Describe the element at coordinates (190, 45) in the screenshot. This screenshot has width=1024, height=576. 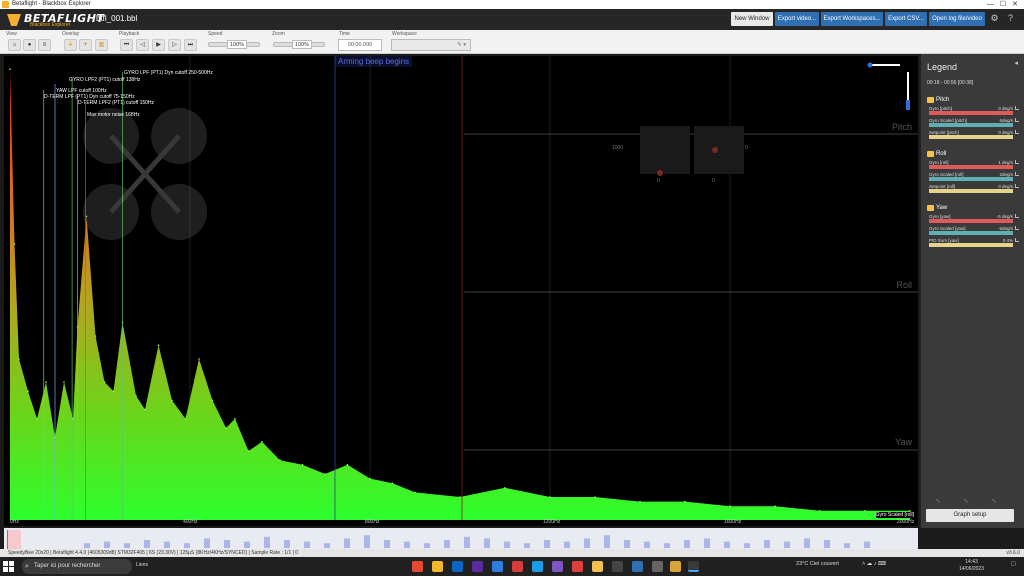
I see `jump-end-button: ⏭` at that location.